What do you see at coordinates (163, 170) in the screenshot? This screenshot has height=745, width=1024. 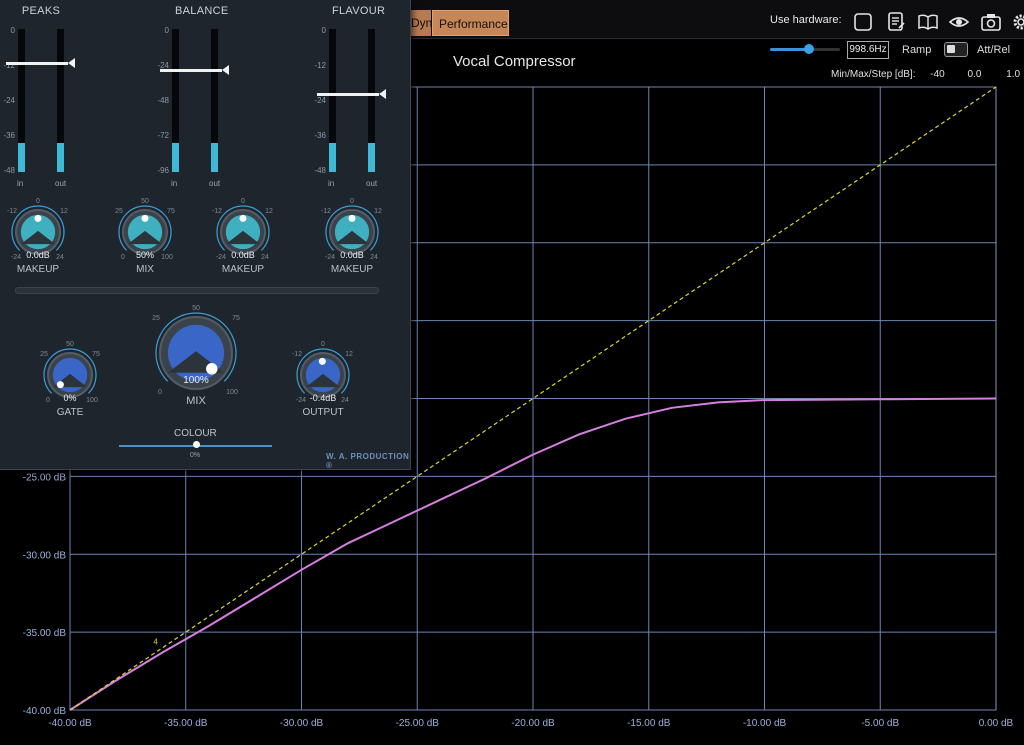 I see `meter-scale-label: -96` at bounding box center [163, 170].